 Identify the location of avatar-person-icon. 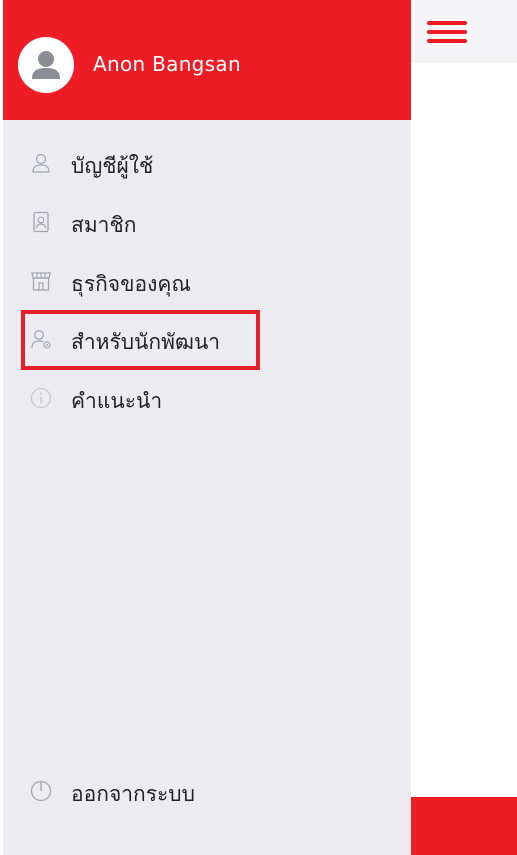
(46, 65).